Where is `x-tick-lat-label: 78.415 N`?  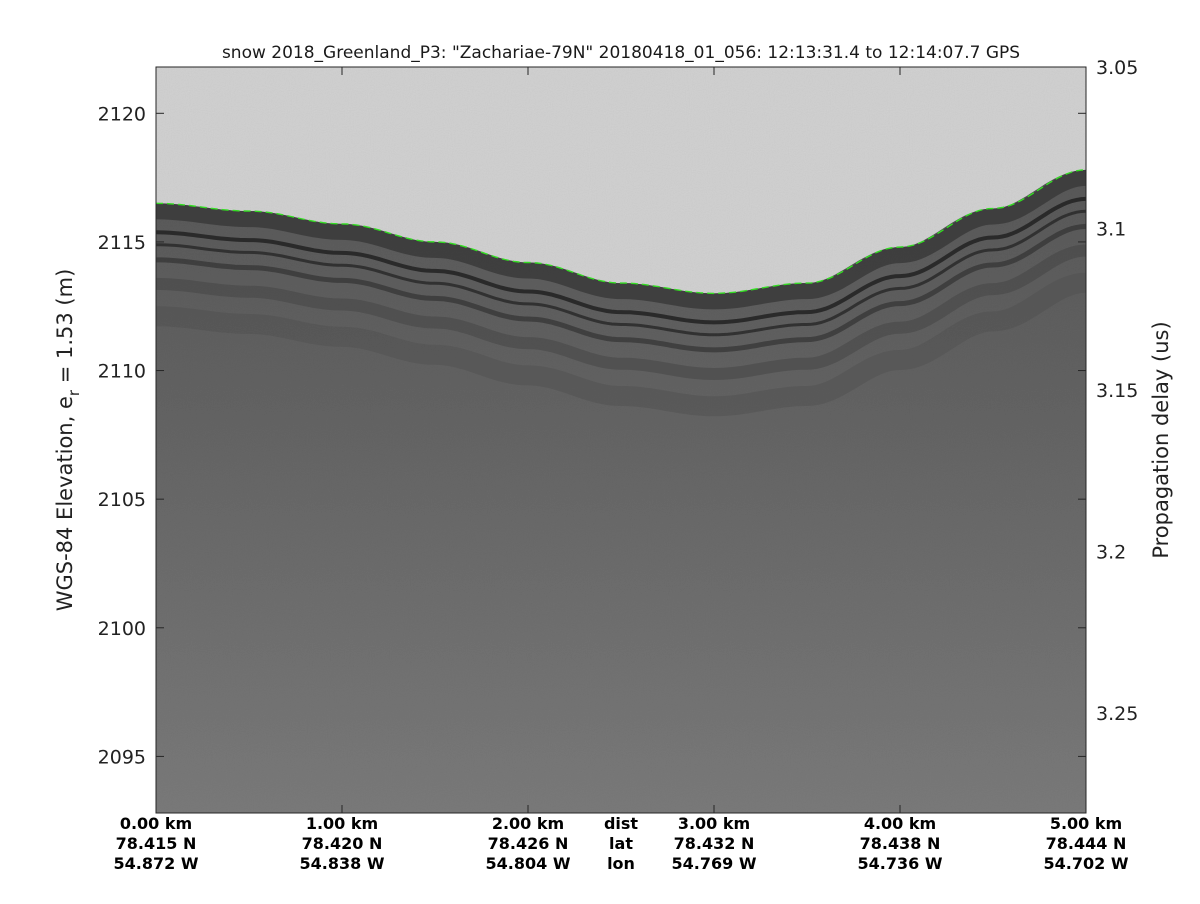 x-tick-lat-label: 78.415 N is located at coordinates (156, 843).